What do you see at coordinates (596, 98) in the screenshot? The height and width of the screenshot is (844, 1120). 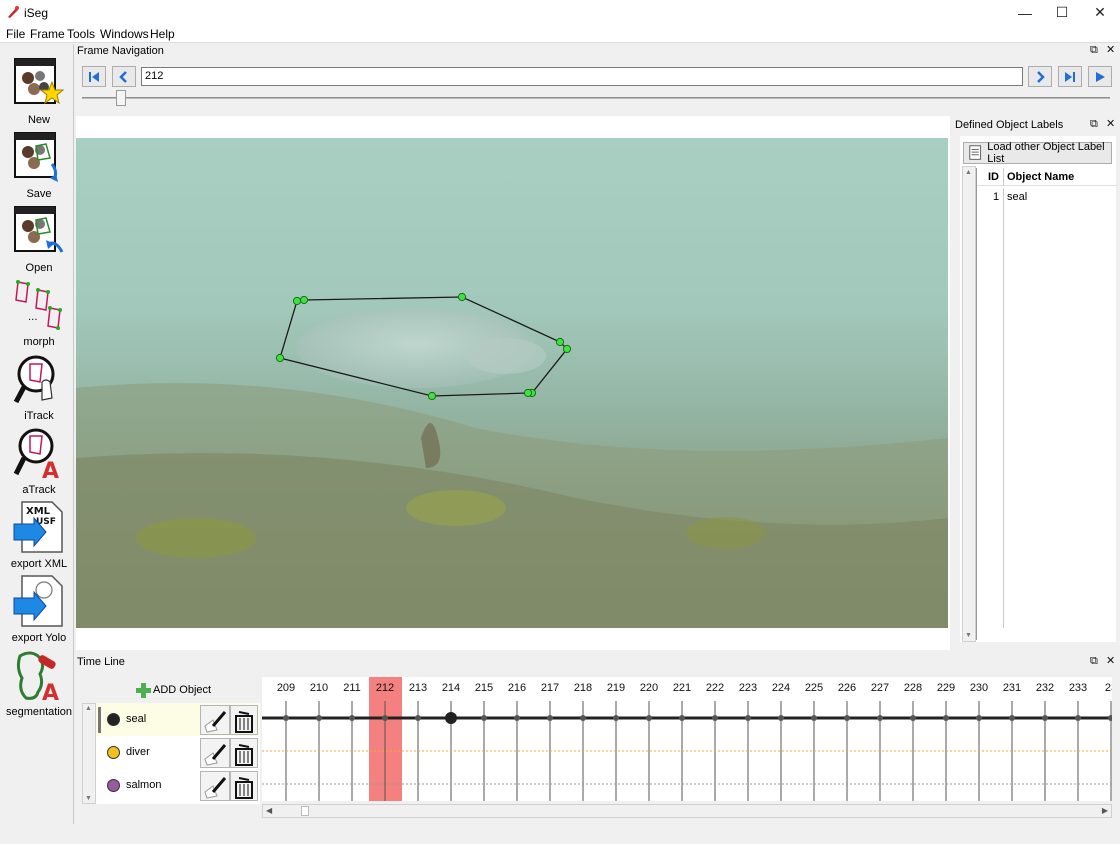 I see `frame-slider-track` at bounding box center [596, 98].